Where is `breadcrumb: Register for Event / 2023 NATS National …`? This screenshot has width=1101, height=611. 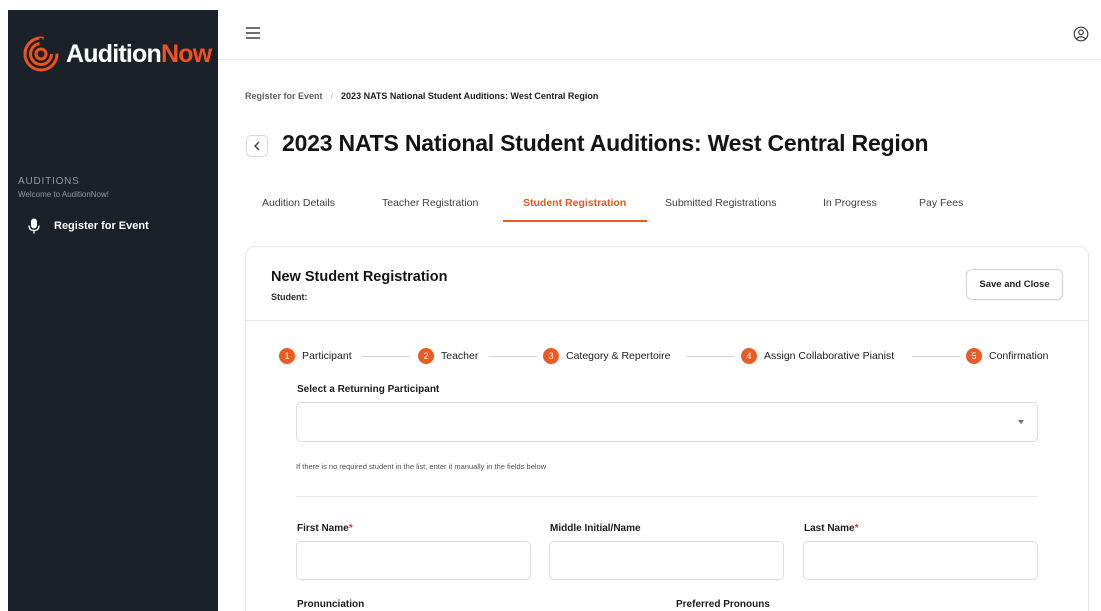 breadcrumb: Register for Event / 2023 NATS National … is located at coordinates (421, 96).